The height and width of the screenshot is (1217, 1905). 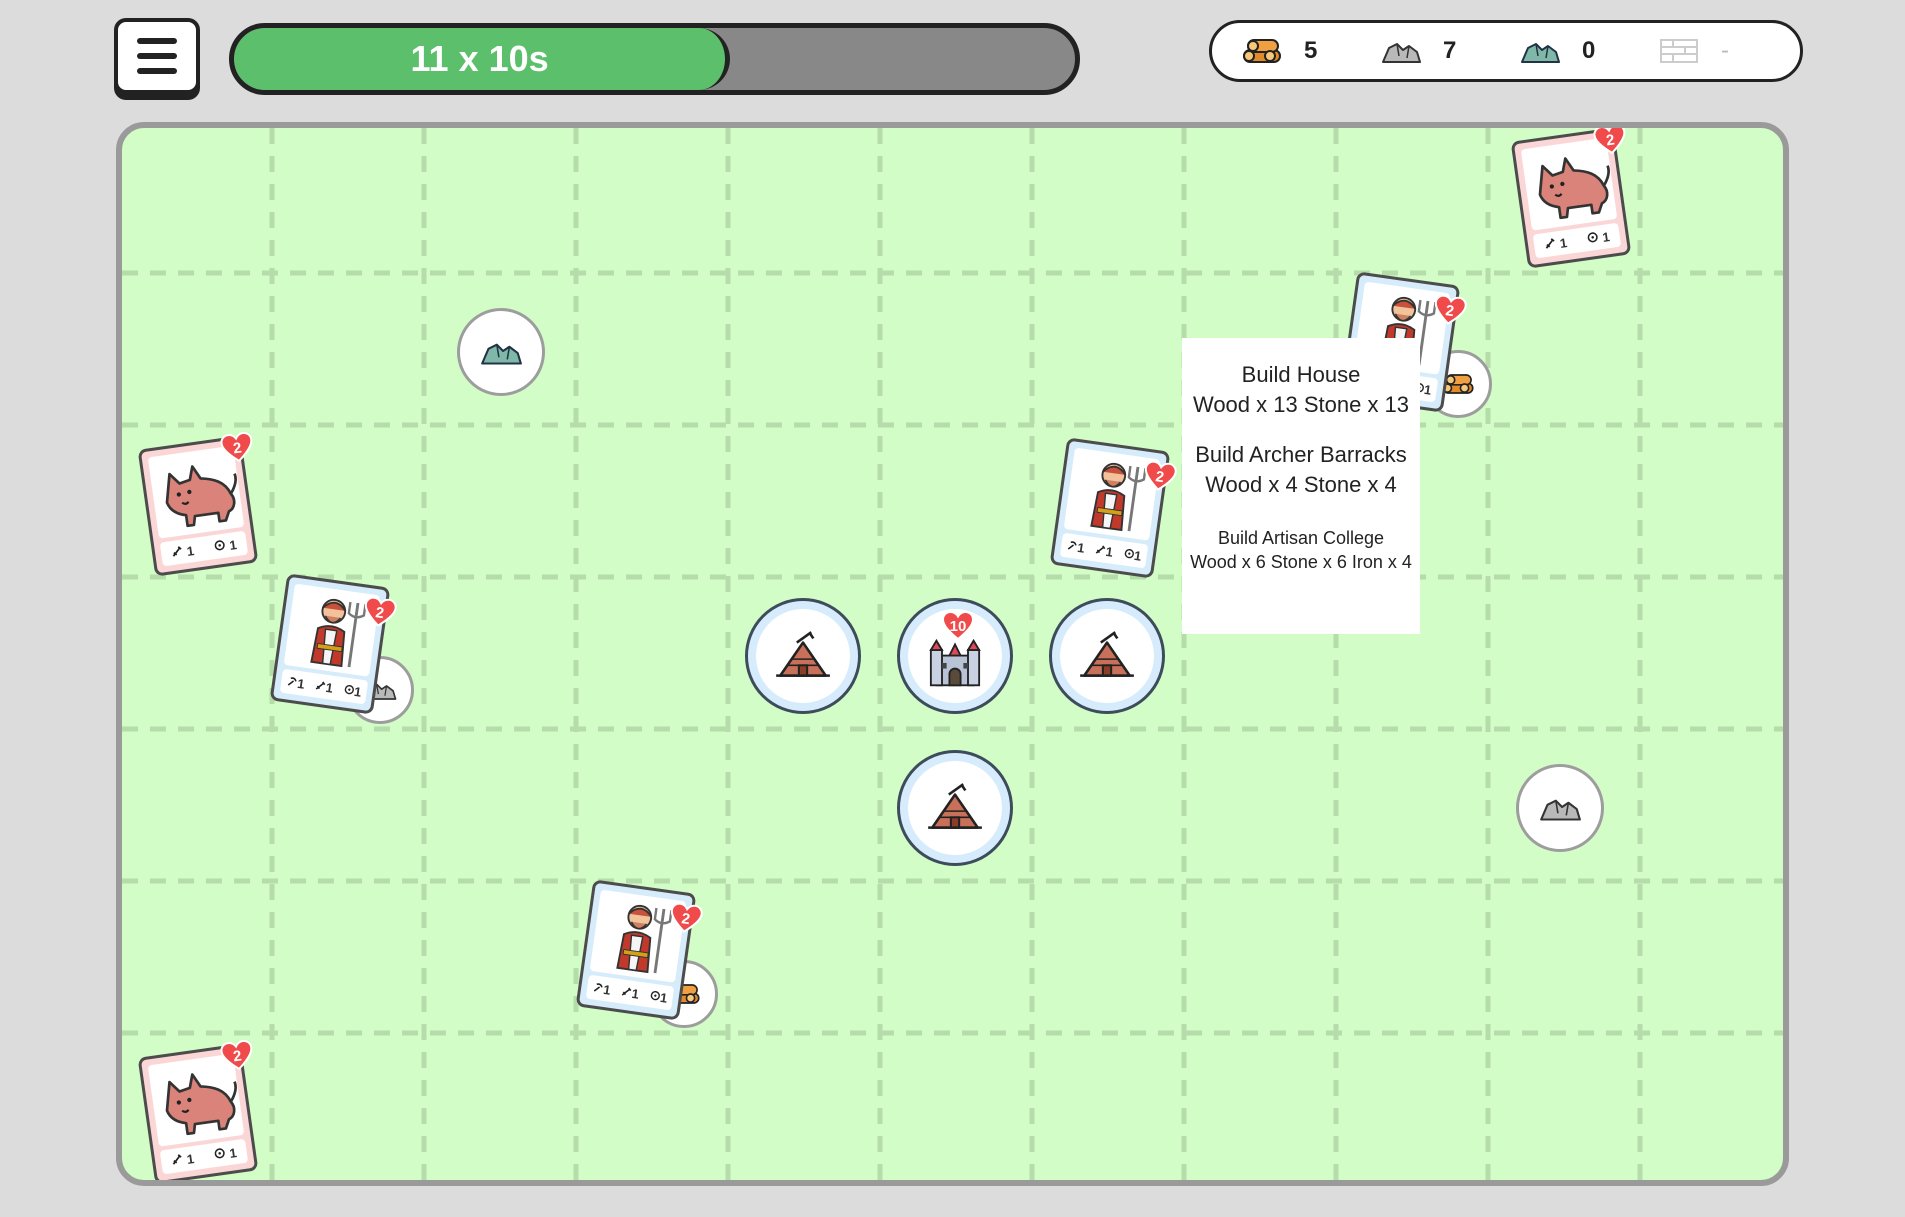 What do you see at coordinates (1301, 538) in the screenshot?
I see `build-option-title: Build Artisan College` at bounding box center [1301, 538].